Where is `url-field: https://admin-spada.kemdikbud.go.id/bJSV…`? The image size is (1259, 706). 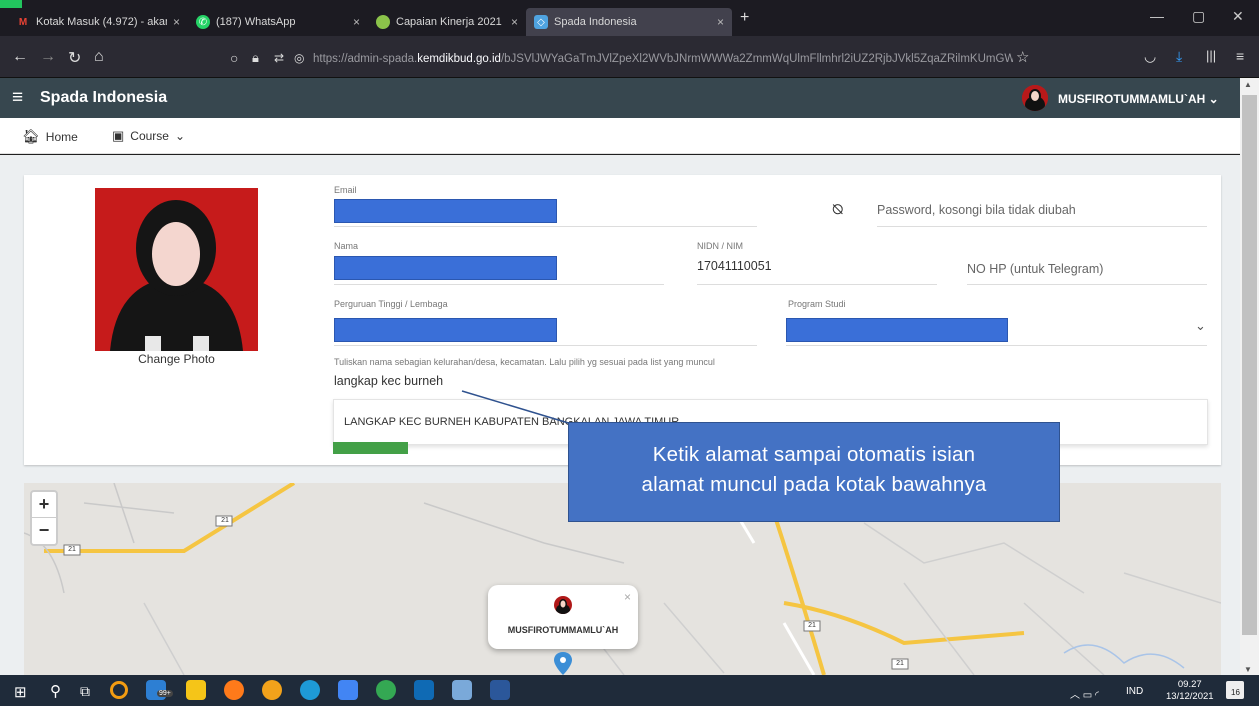
url-field: https://admin-spada.kemdikbud.go.id/bJSV… is located at coordinates (663, 59).